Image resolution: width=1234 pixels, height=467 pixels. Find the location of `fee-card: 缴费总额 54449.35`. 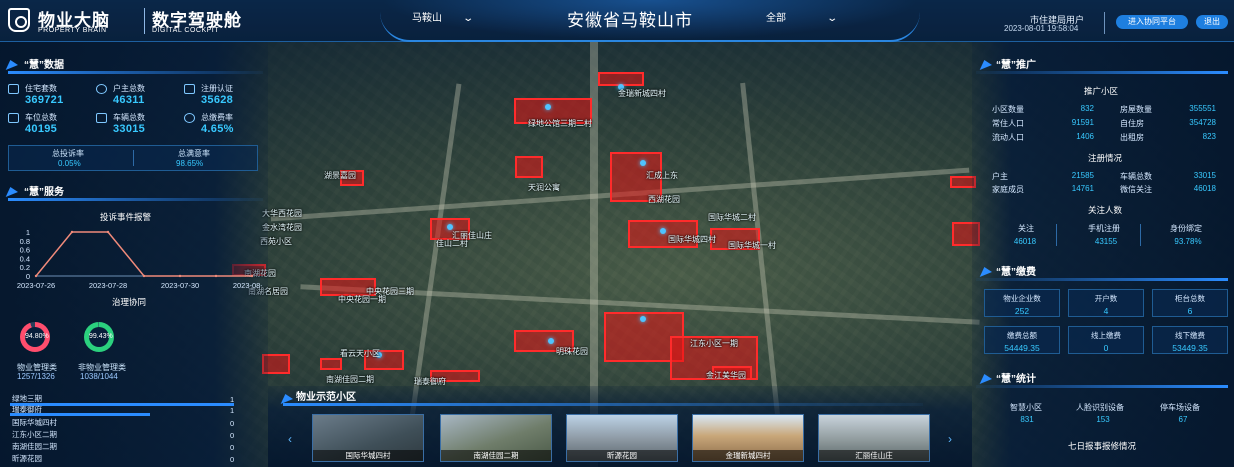

fee-card: 缴费总额 54449.35 is located at coordinates (1022, 340).